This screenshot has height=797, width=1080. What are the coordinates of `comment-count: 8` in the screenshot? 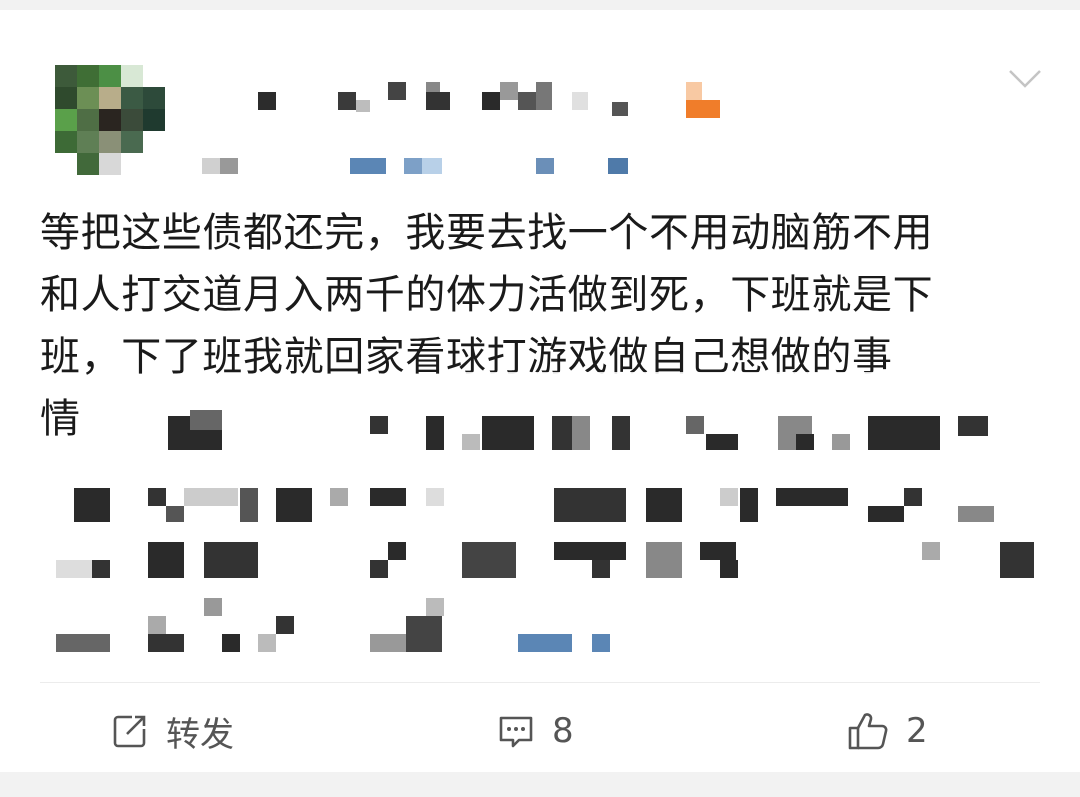 It's located at (563, 731).